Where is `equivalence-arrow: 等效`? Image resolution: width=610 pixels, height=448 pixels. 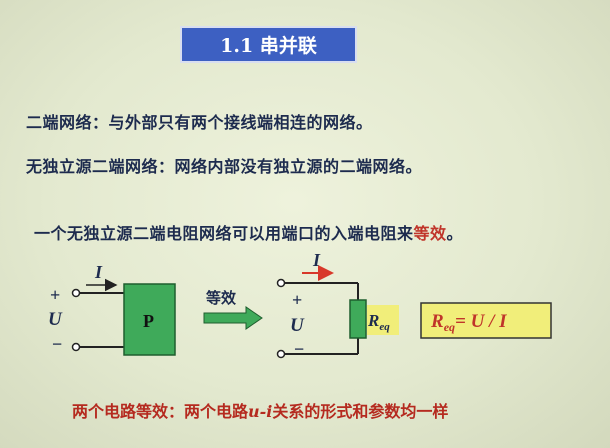
equivalence-arrow: 等效 is located at coordinates (233, 309).